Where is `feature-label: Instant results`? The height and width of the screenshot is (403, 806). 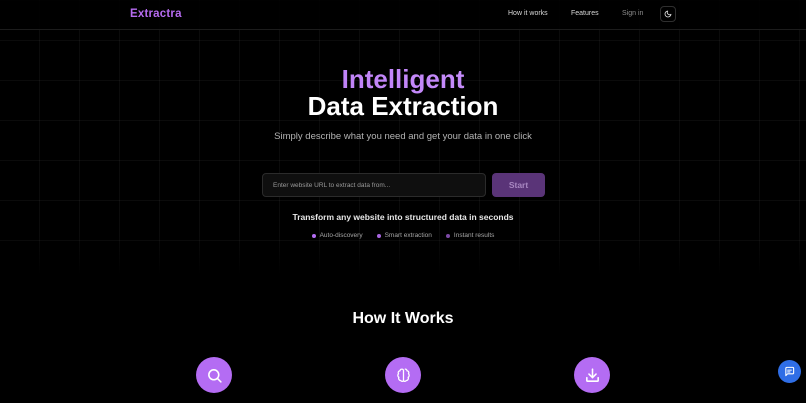 feature-label: Instant results is located at coordinates (474, 235).